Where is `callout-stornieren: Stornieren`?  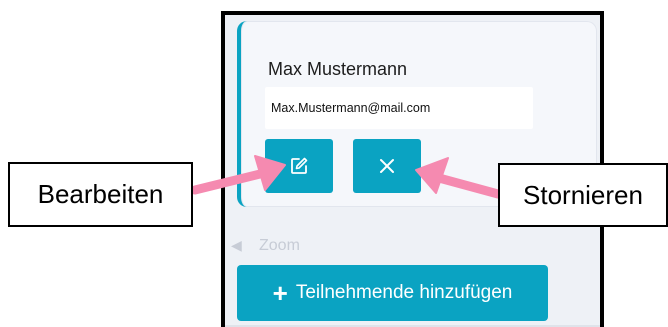 callout-stornieren: Stornieren is located at coordinates (583, 195).